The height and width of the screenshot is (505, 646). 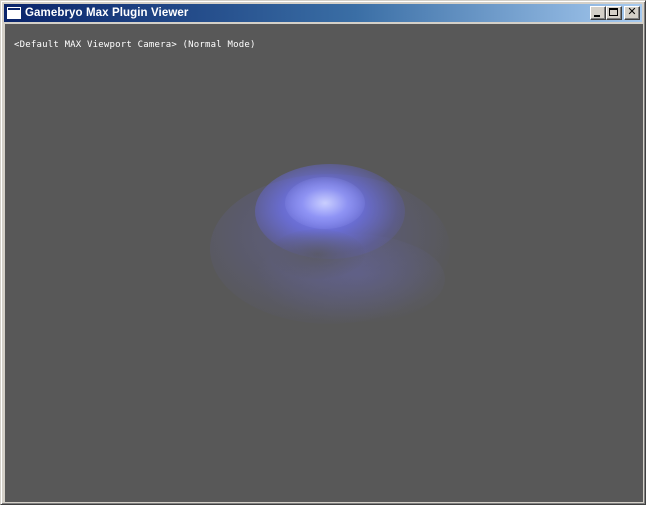 I want to click on window-controls: ✕, so click(x=615, y=12).